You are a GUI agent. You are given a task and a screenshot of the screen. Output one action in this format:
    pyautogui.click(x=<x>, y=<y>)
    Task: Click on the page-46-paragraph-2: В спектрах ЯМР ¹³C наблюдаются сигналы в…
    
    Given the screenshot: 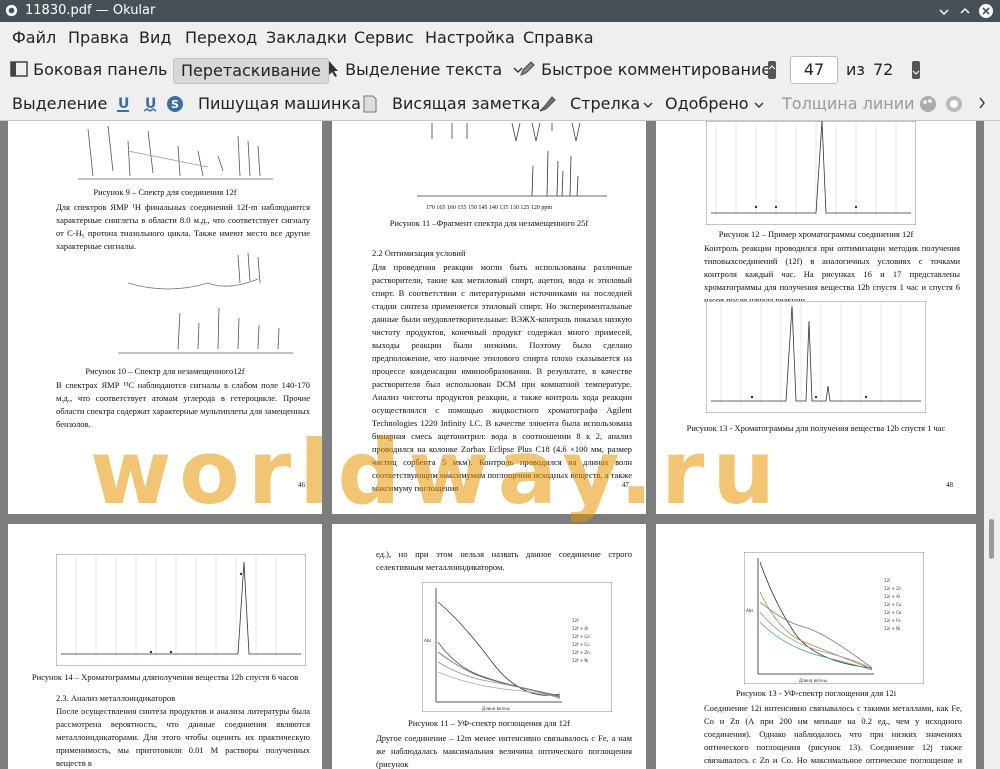 What is the action you would take?
    pyautogui.click(x=183, y=404)
    